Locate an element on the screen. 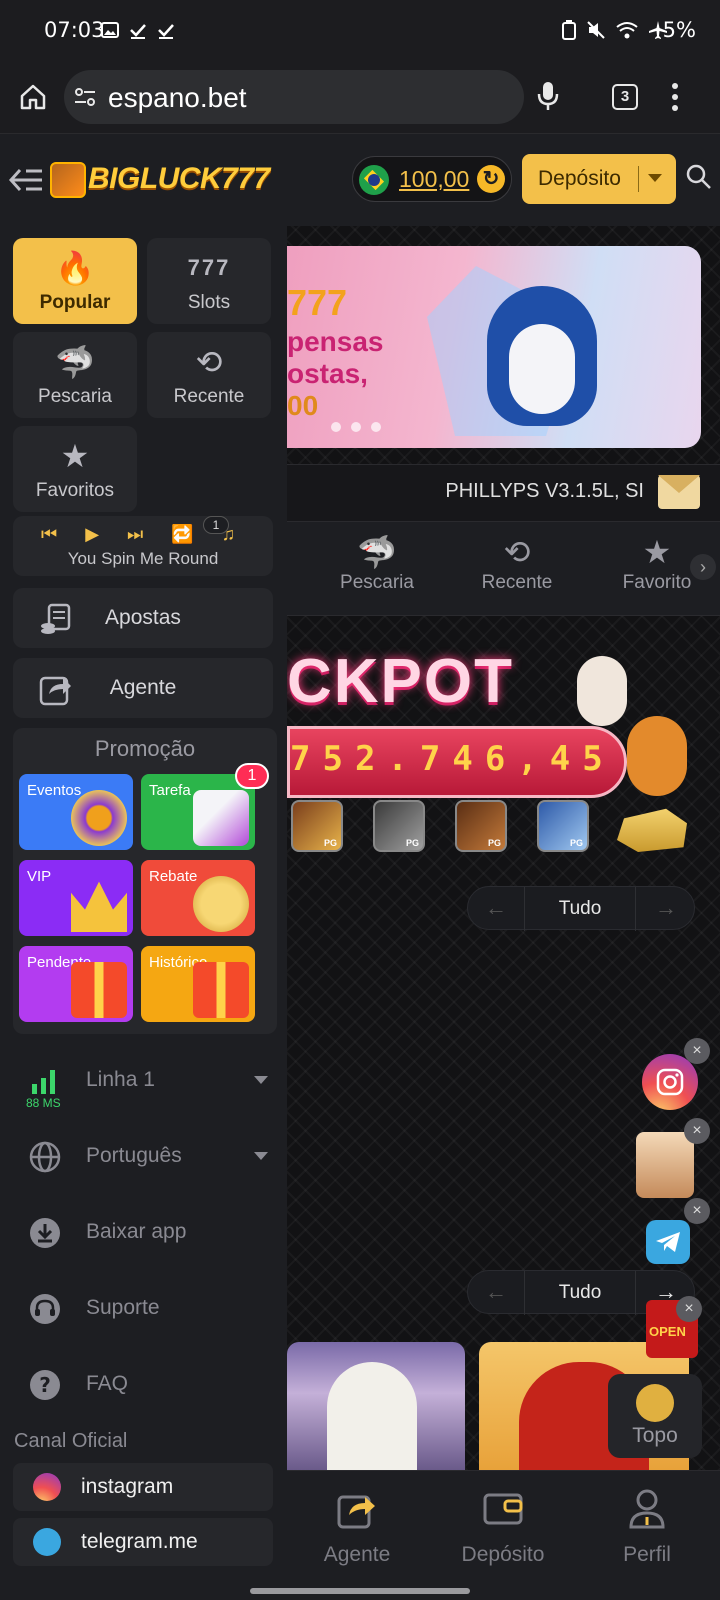 This screenshot has width=720, height=1600. social-telegram: telegram.me is located at coordinates (143, 1542).